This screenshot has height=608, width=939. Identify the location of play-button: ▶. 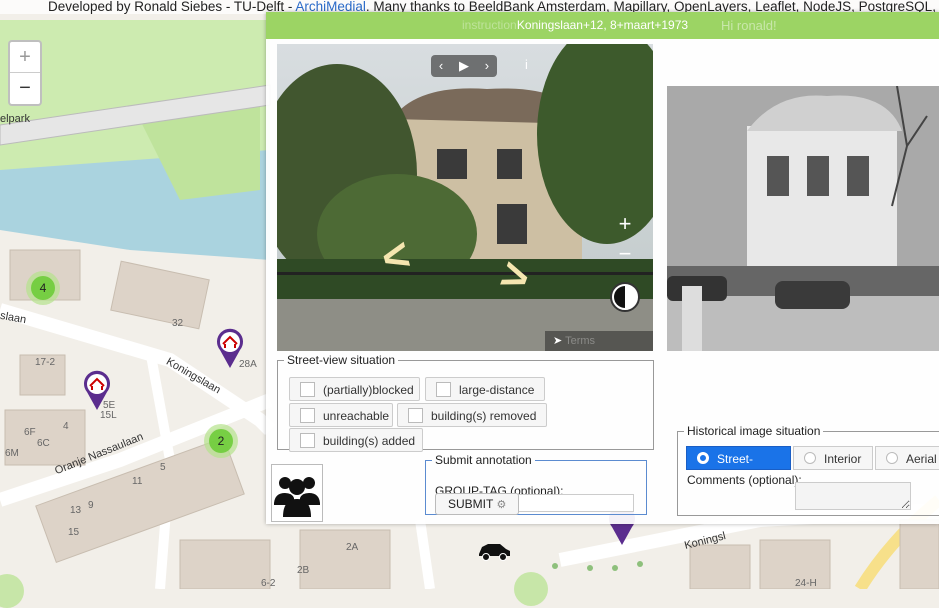
(464, 66).